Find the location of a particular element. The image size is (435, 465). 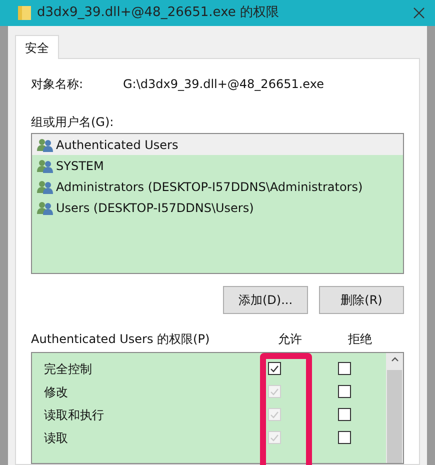

tab: 安全 is located at coordinates (37, 47).